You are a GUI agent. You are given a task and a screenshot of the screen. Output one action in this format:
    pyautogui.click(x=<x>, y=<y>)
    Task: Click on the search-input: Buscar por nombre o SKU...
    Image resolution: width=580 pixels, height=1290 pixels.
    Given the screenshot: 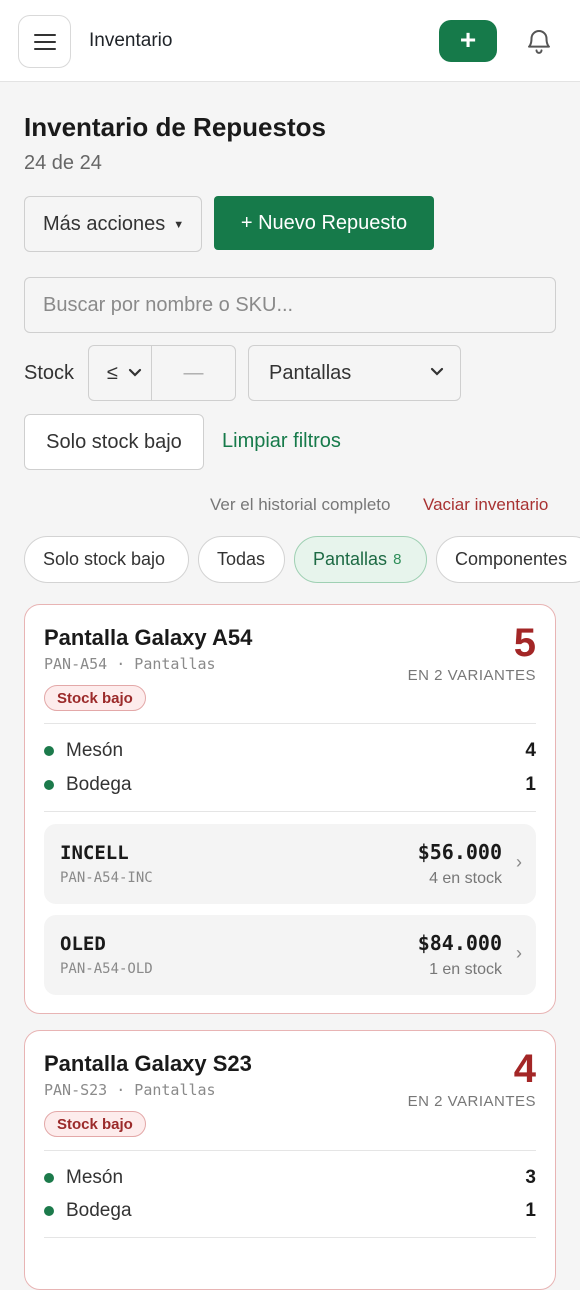 What is the action you would take?
    pyautogui.click(x=290, y=305)
    